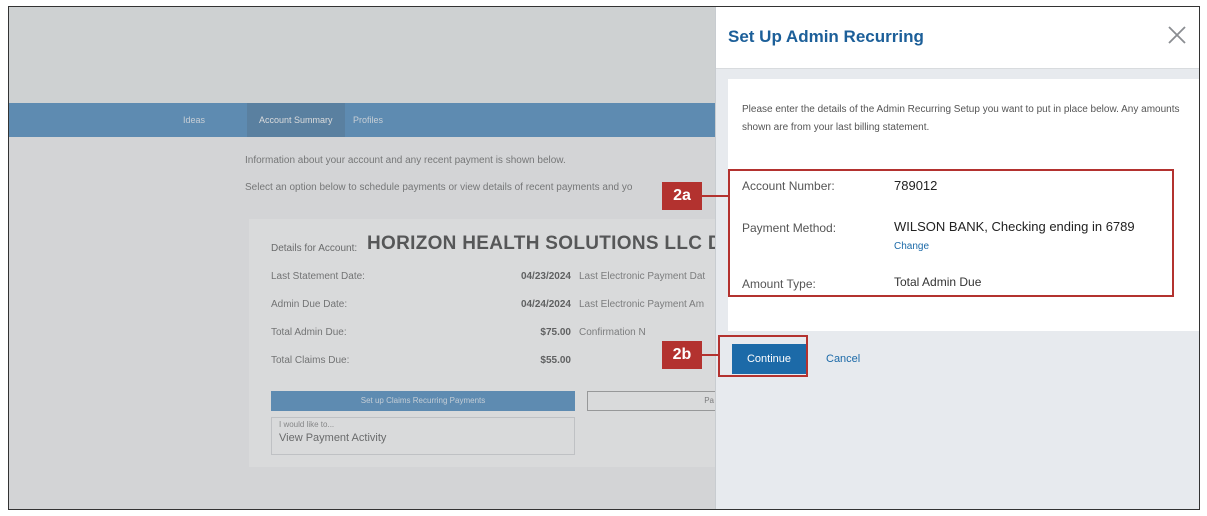  Describe the element at coordinates (763, 356) in the screenshot. I see `annotation-box-2b` at that location.